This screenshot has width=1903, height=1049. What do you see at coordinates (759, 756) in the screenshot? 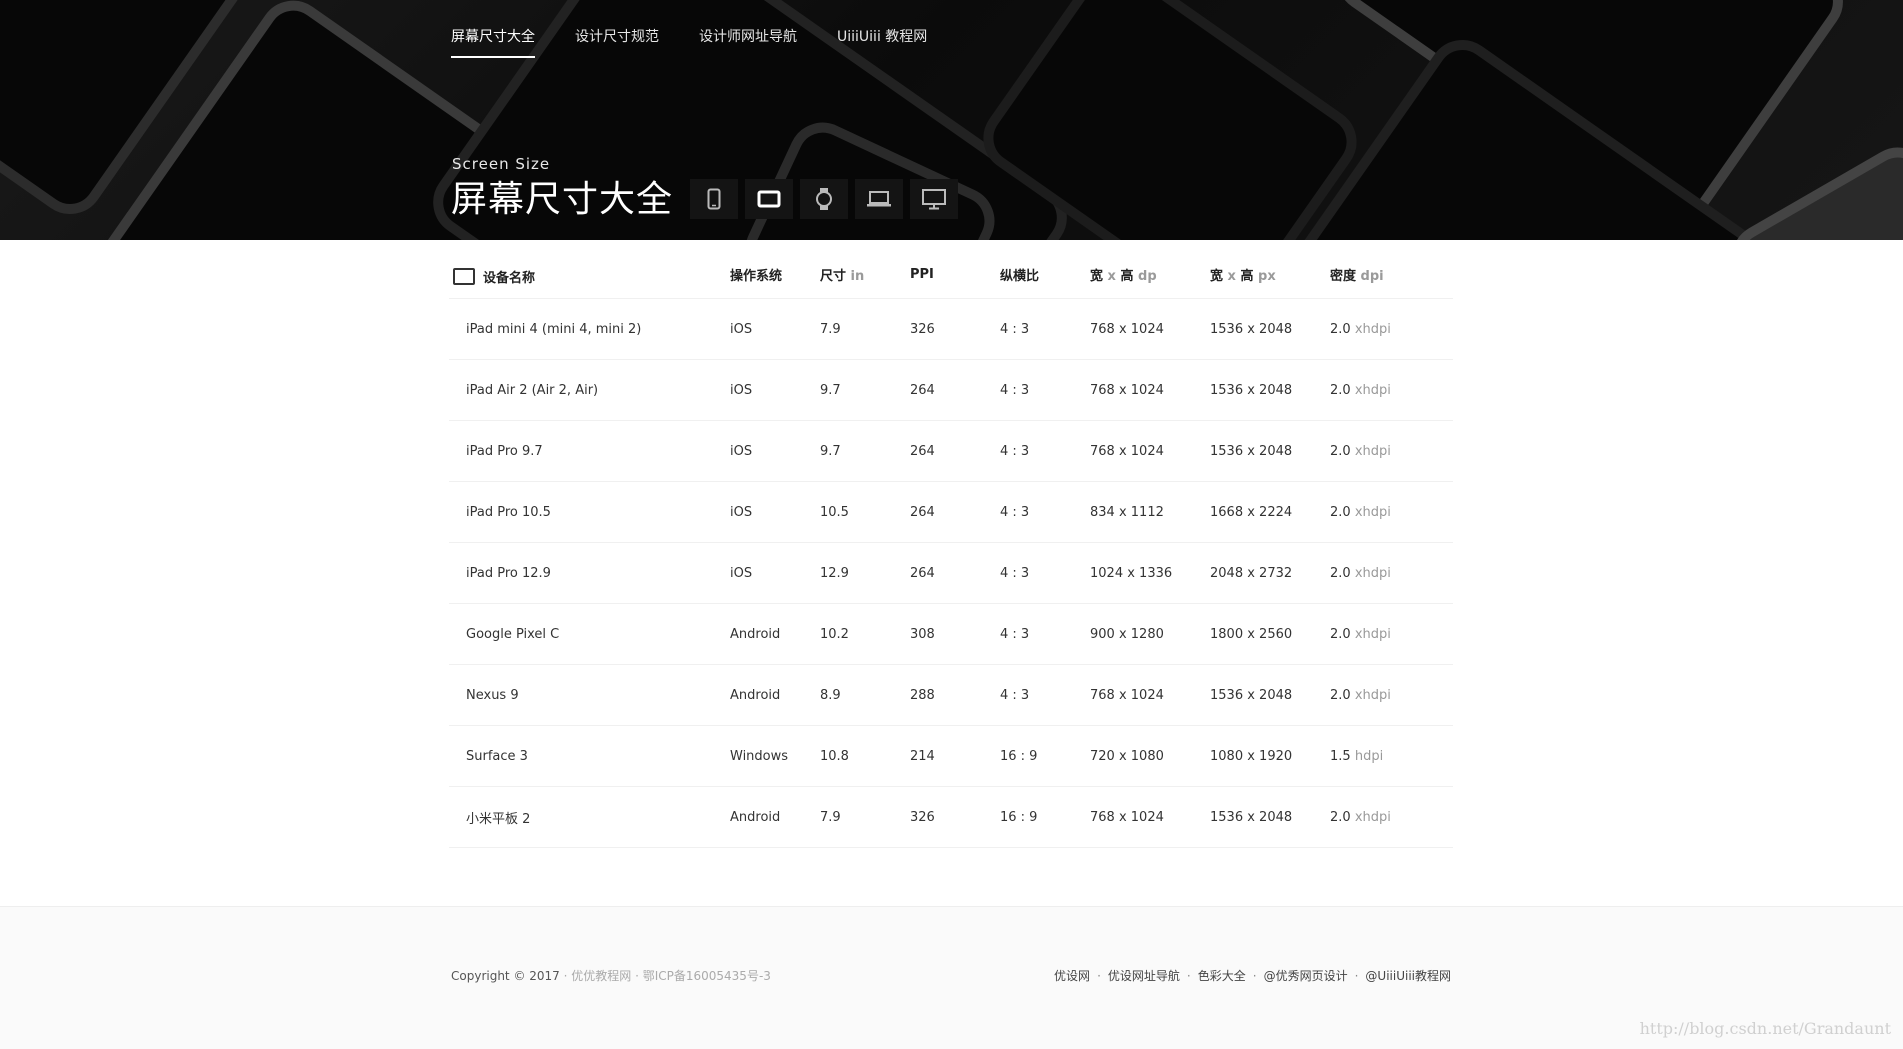
I see `cell-os: Windows` at bounding box center [759, 756].